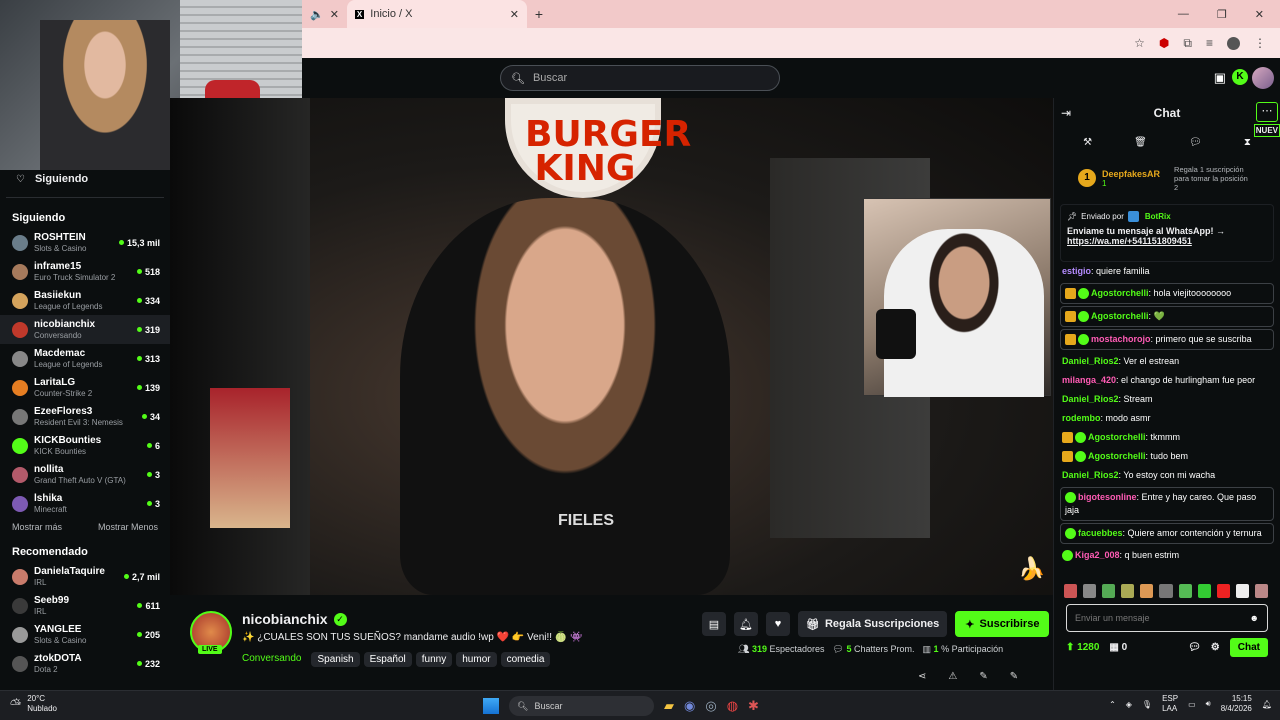 The image size is (1280, 720). Describe the element at coordinates (1259, 14) in the screenshot. I see `close-window-icon: ✕` at that location.